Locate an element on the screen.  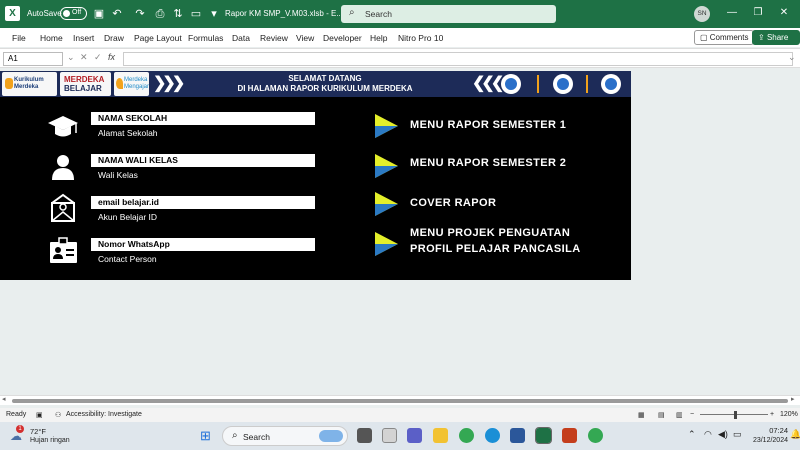
expand-formula-icon: ⌄ is located at coordinates (792, 57).